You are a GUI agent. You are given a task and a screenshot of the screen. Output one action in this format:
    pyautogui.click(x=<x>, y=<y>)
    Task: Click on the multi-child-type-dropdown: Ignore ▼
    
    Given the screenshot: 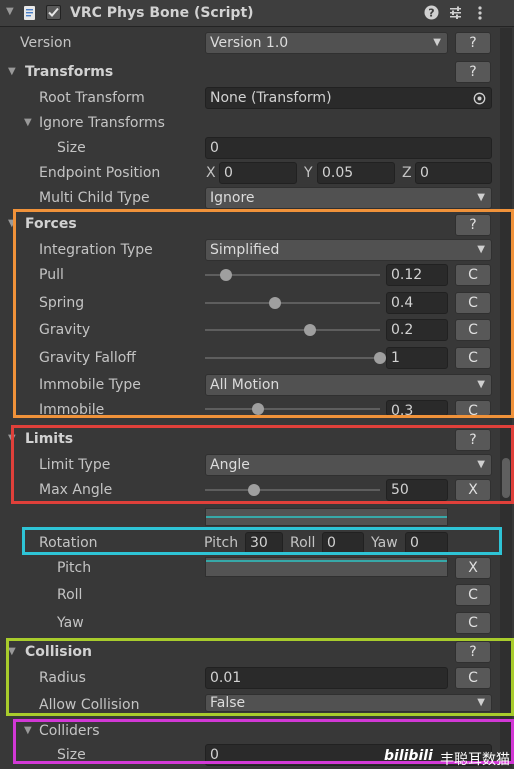 What is the action you would take?
    pyautogui.click(x=348, y=198)
    